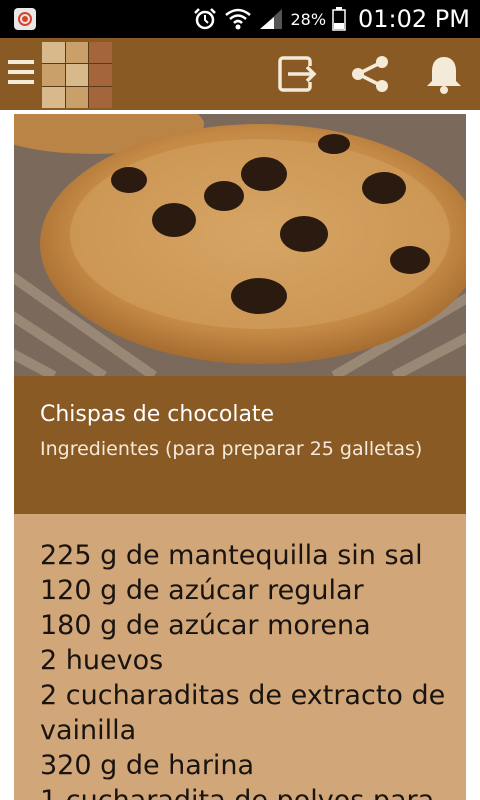  What do you see at coordinates (414, 19) in the screenshot?
I see `clock-time: 01:02 PM` at bounding box center [414, 19].